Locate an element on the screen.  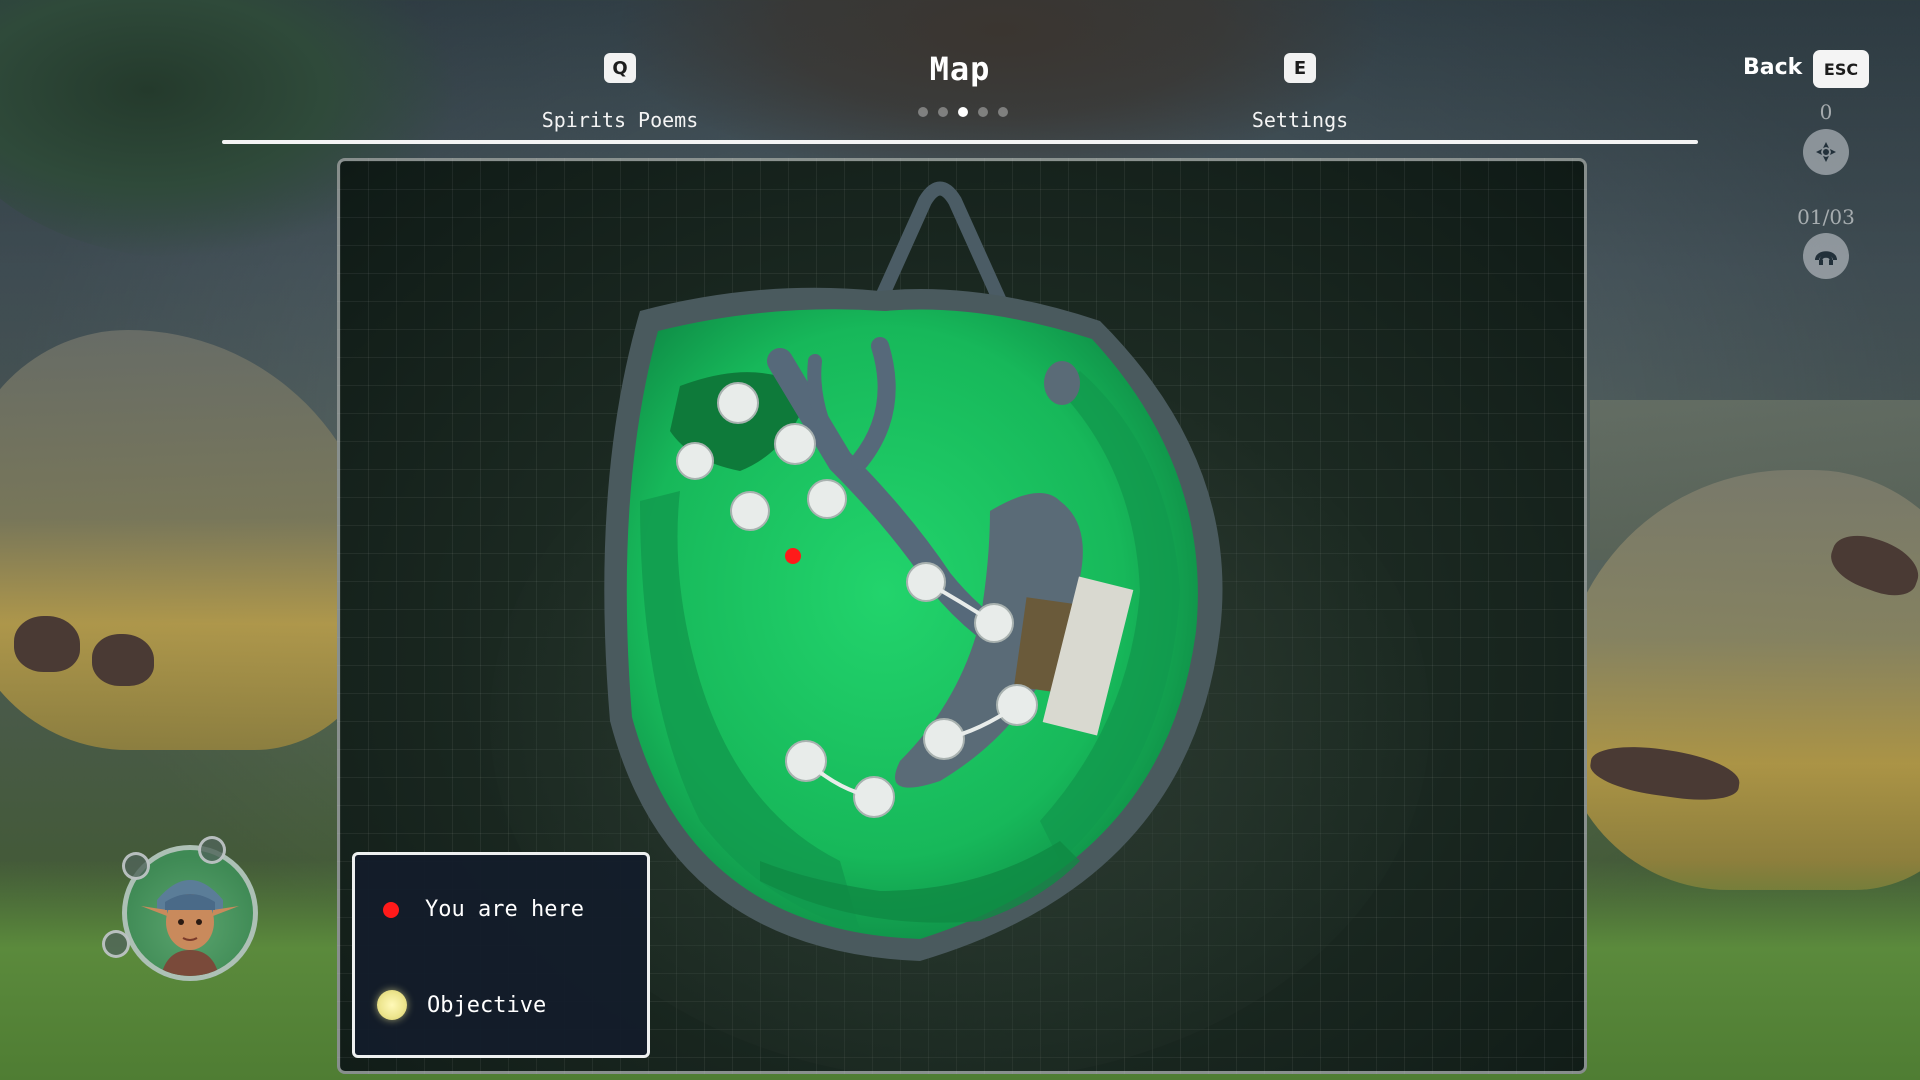
map-hook is located at coordinates (940, 242).